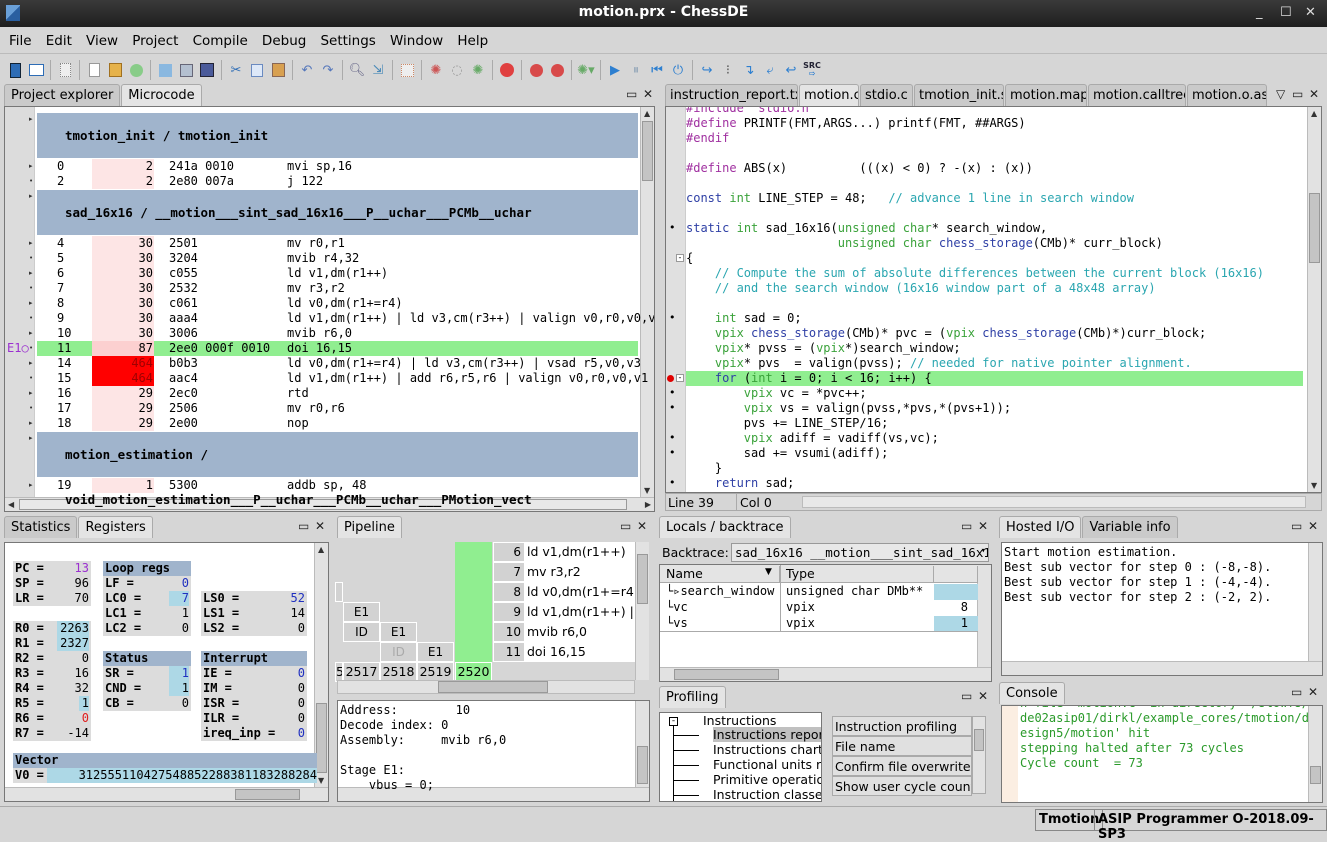 The width and height of the screenshot is (1327, 842). Describe the element at coordinates (52, 658) in the screenshot. I see `register-row: R2 = 0` at that location.